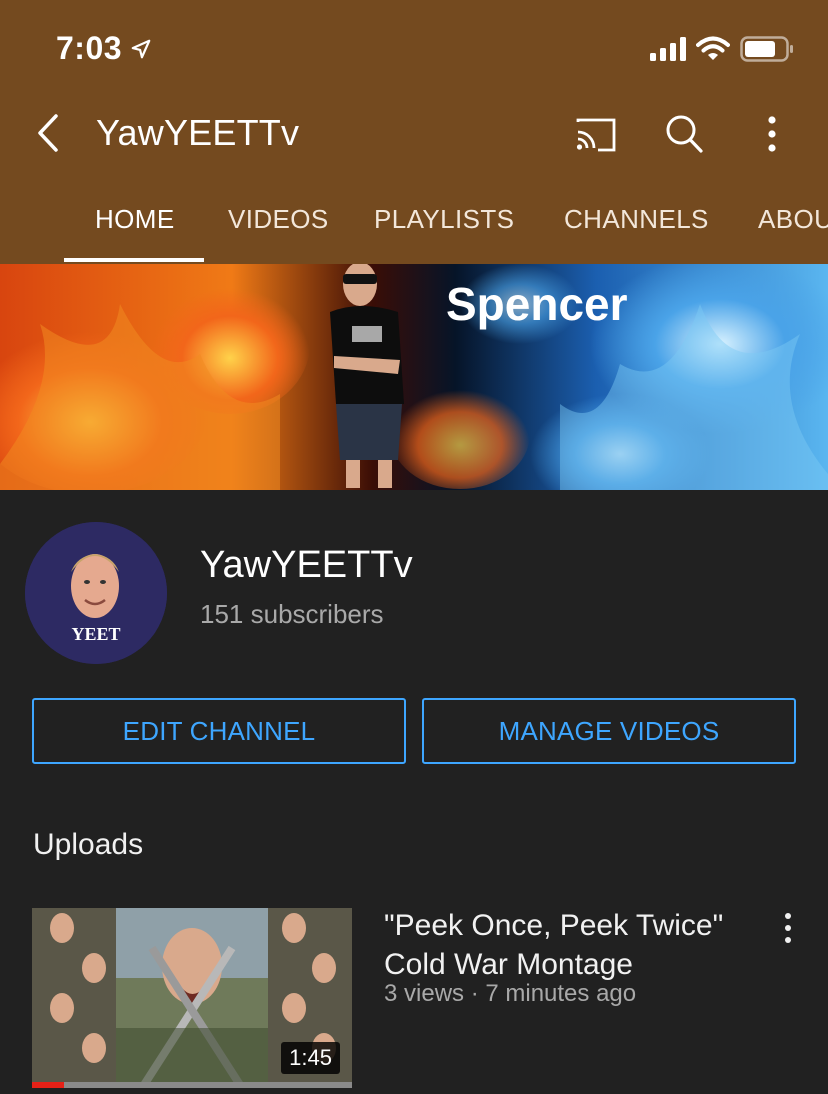  What do you see at coordinates (50, 133) in the screenshot?
I see `back-chevron-icon` at bounding box center [50, 133].